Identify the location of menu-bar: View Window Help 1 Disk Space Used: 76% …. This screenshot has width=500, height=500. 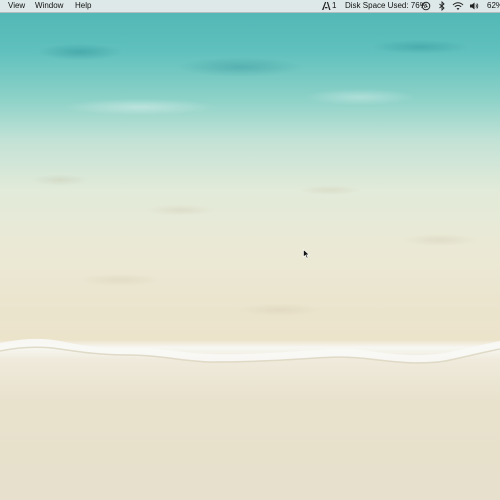
(250, 6).